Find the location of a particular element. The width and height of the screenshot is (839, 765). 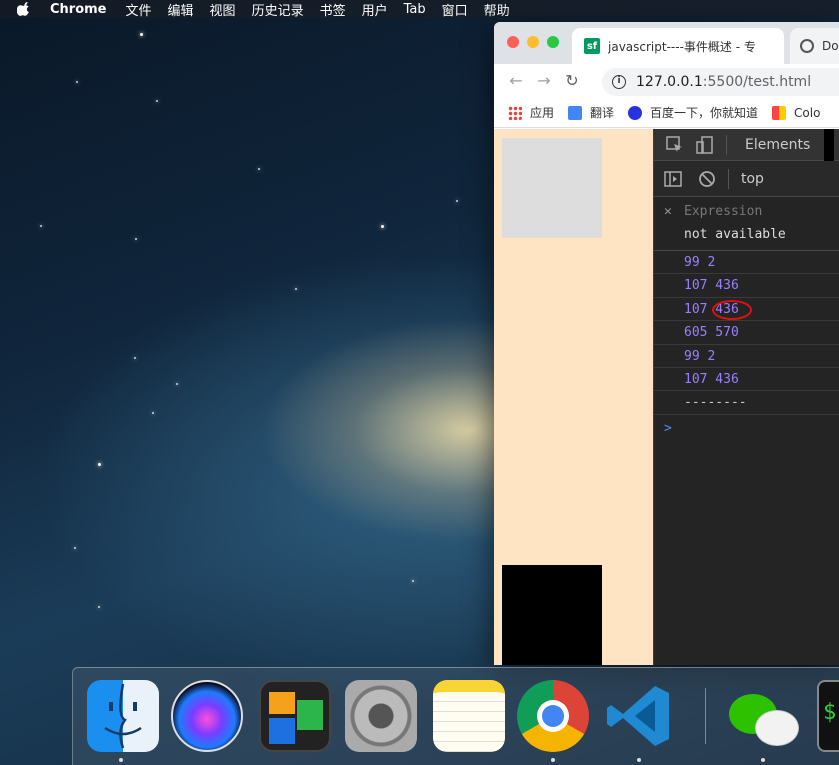

menu-people: 用户 is located at coordinates (375, 9).